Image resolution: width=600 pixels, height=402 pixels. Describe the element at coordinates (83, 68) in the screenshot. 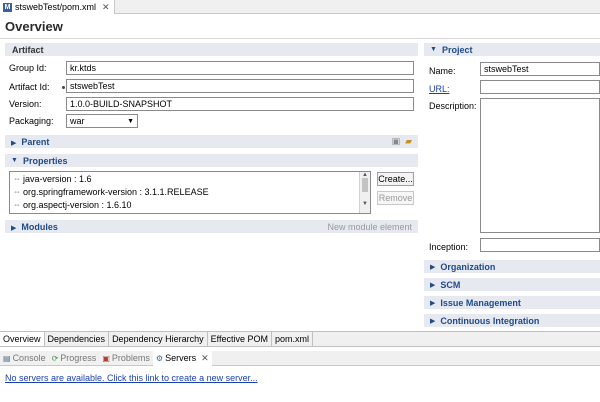

I see `group-id-value: kr.ktds` at that location.